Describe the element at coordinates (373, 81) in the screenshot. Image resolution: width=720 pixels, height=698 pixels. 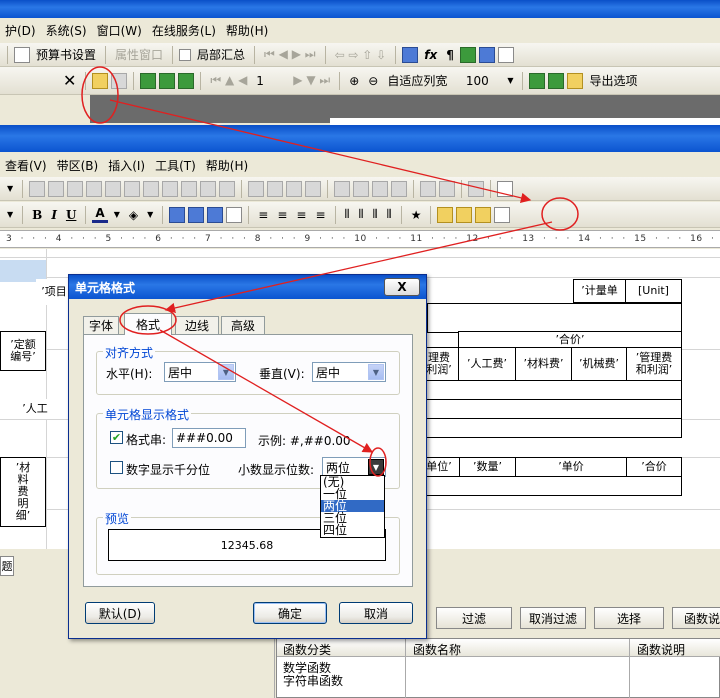
I see `zoom-out-icon: ⊖` at that location.